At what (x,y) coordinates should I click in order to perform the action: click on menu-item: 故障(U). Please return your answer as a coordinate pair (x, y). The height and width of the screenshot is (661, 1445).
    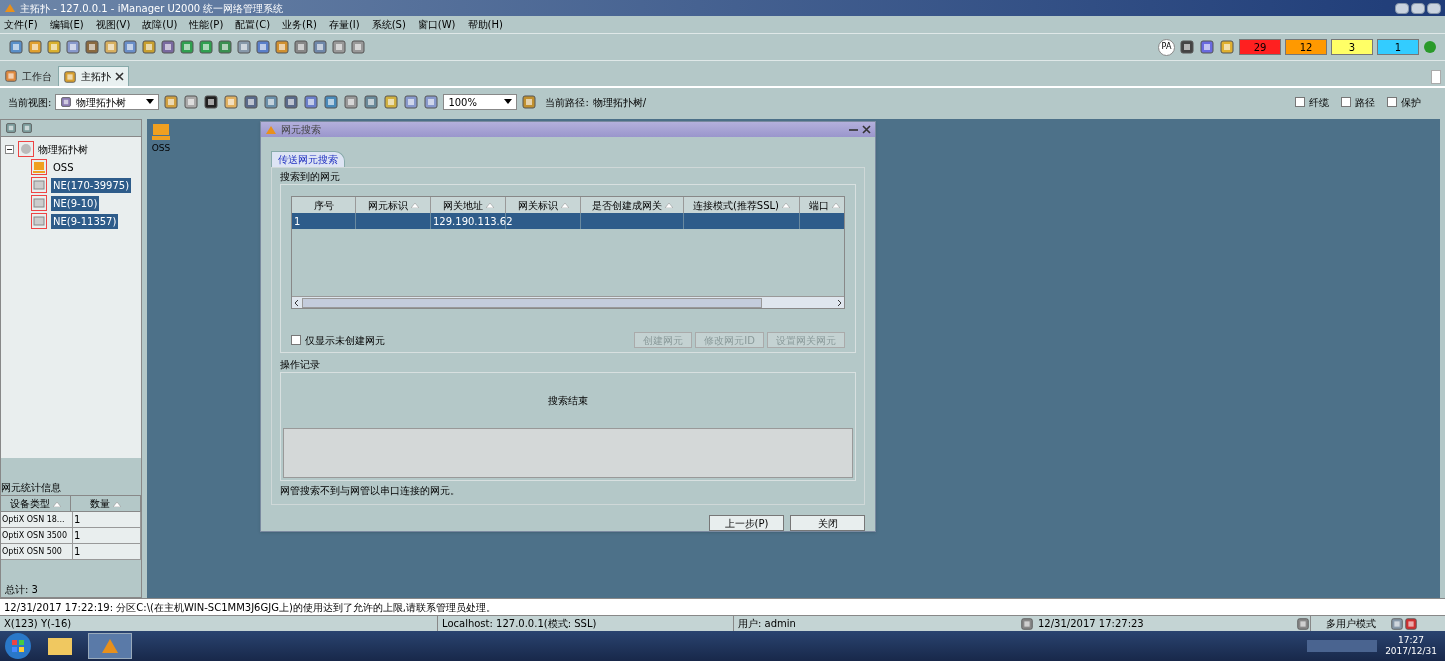
    Looking at the image, I should click on (160, 24).